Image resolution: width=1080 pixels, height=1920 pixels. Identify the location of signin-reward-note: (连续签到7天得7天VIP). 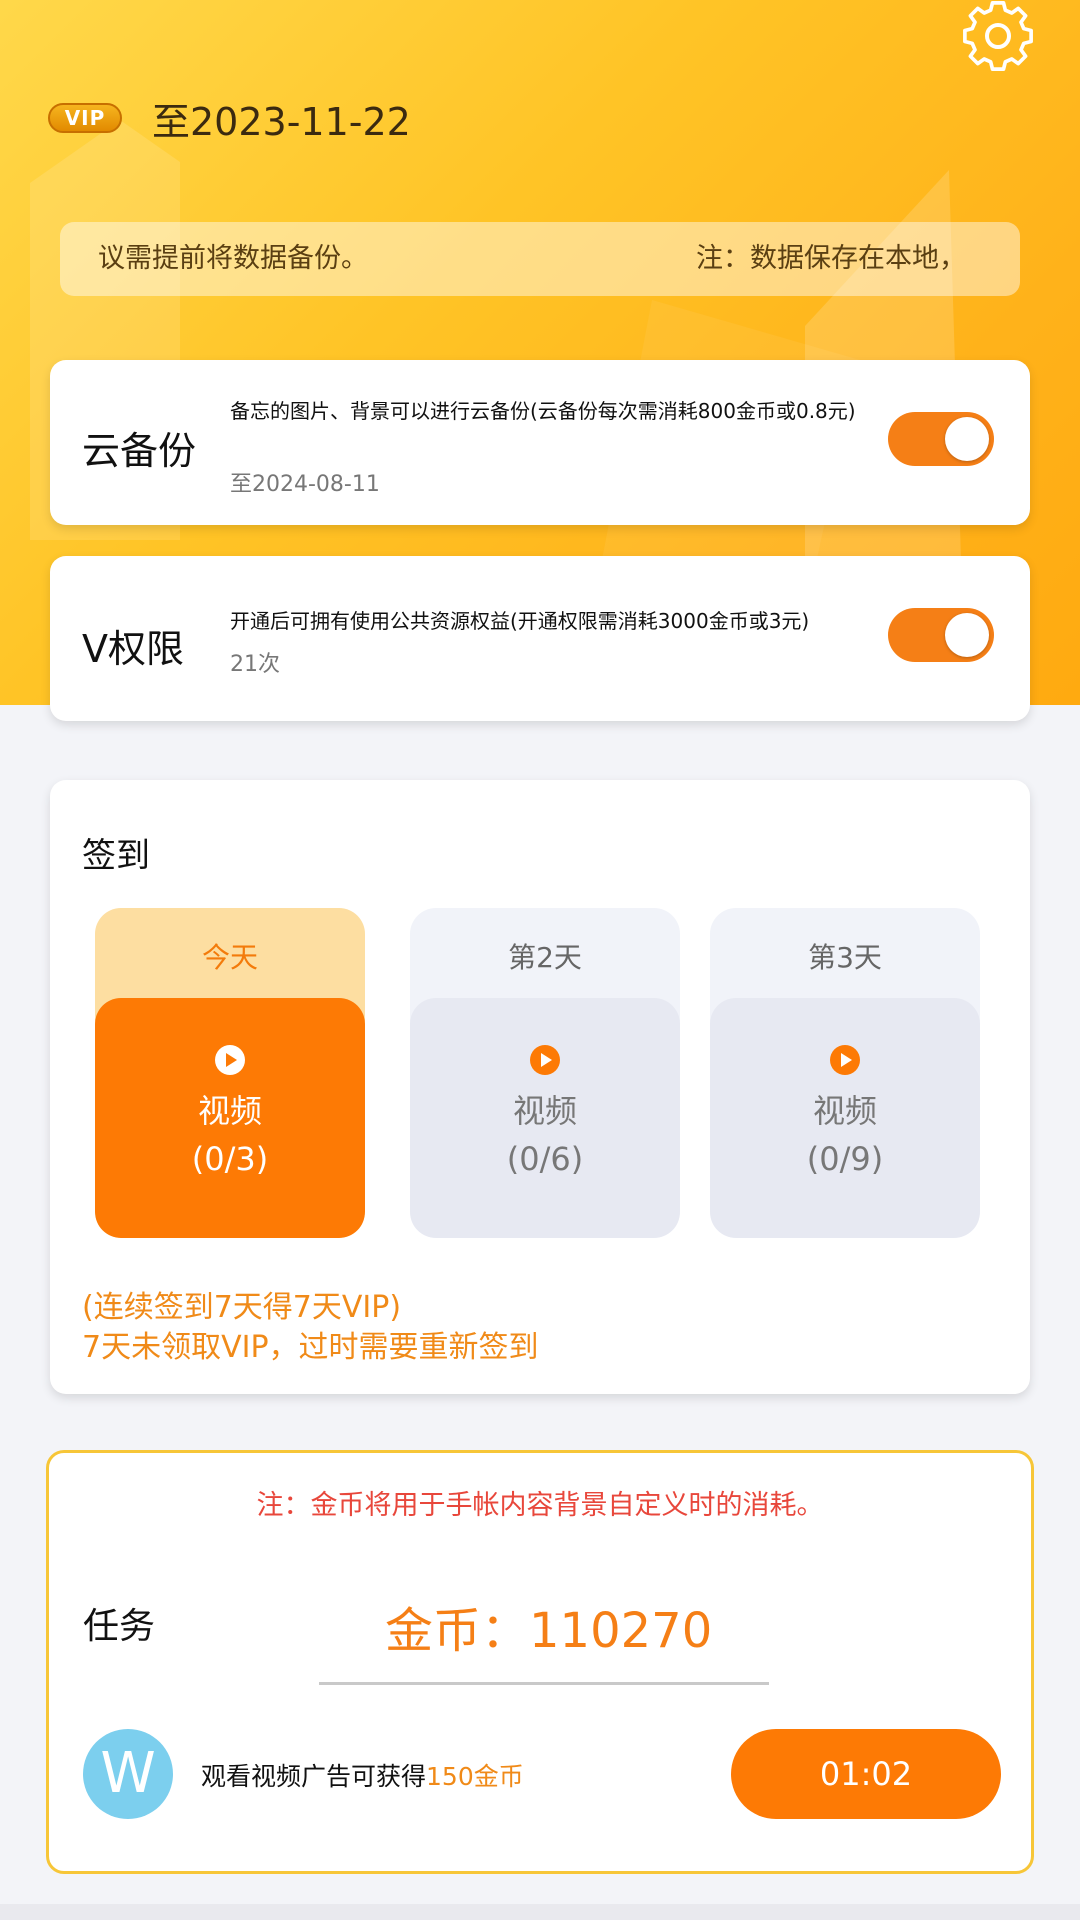
(242, 1307).